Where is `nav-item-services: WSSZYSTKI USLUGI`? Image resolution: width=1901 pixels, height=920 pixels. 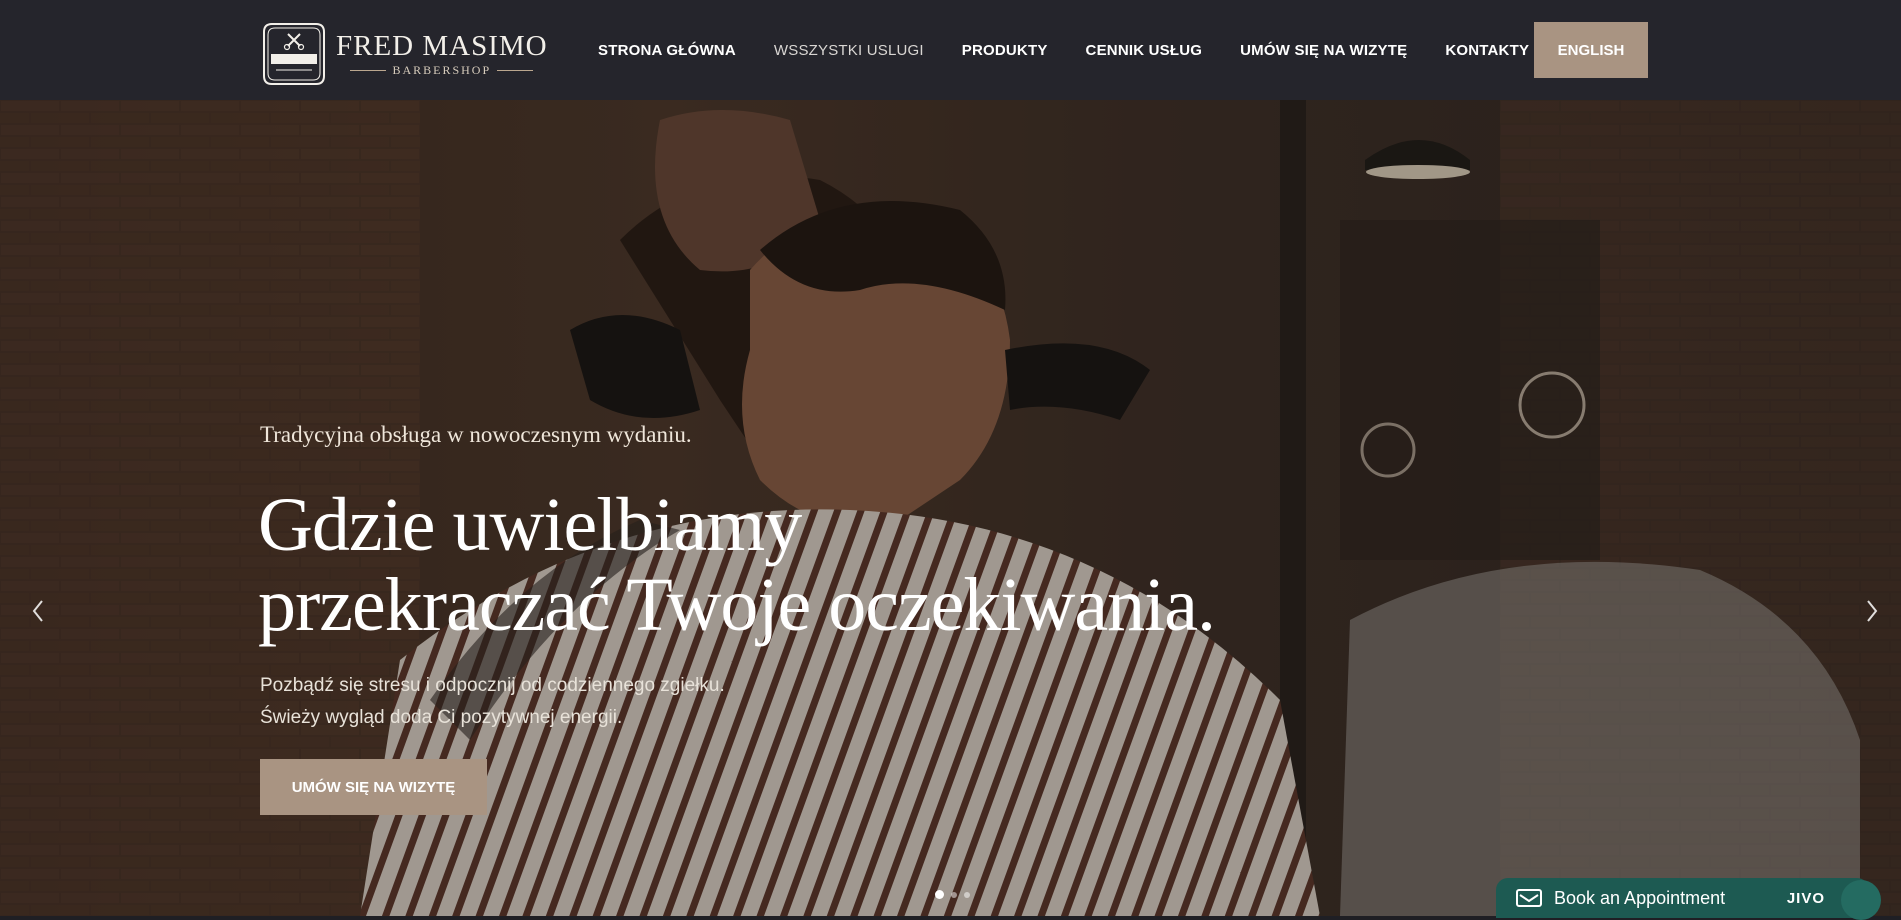
nav-item-services: WSSZYSTKI USLUGI is located at coordinates (849, 50).